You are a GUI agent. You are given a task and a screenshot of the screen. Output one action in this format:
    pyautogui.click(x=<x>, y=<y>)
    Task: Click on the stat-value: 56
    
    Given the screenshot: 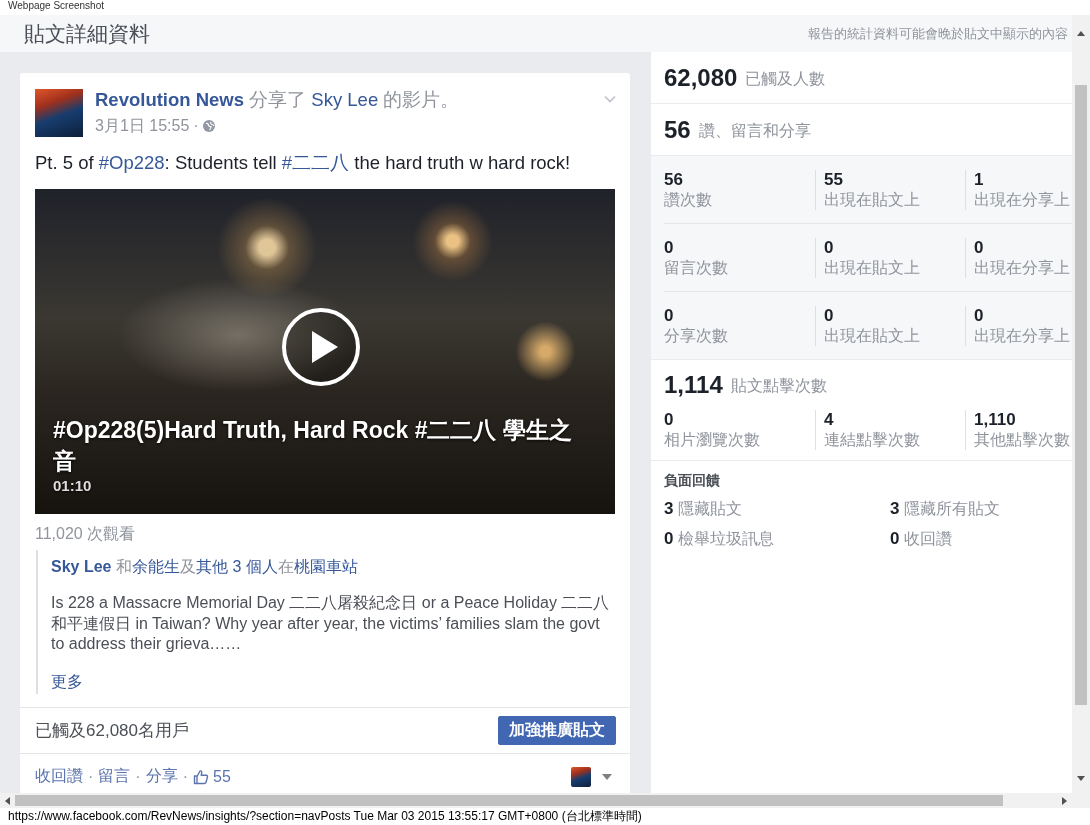 What is the action you would take?
    pyautogui.click(x=673, y=179)
    